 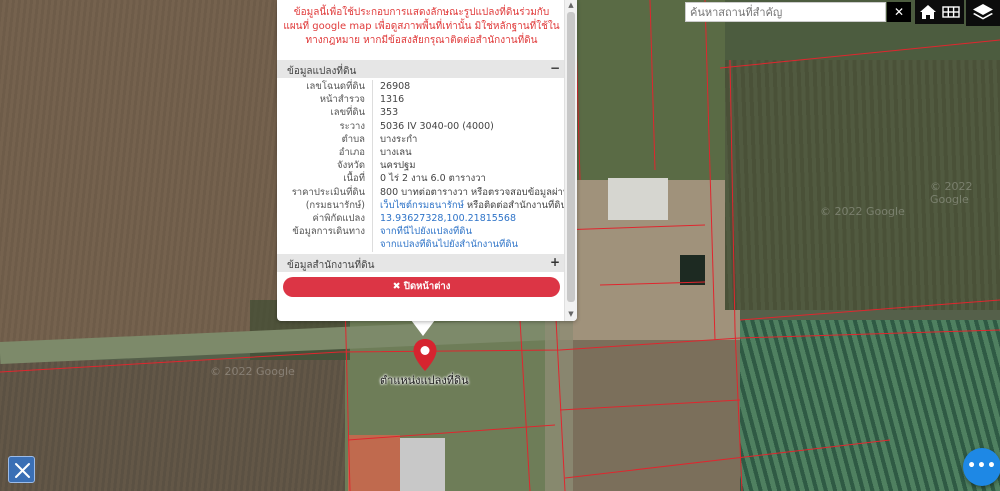 I want to click on tools-icon, so click(x=22, y=470).